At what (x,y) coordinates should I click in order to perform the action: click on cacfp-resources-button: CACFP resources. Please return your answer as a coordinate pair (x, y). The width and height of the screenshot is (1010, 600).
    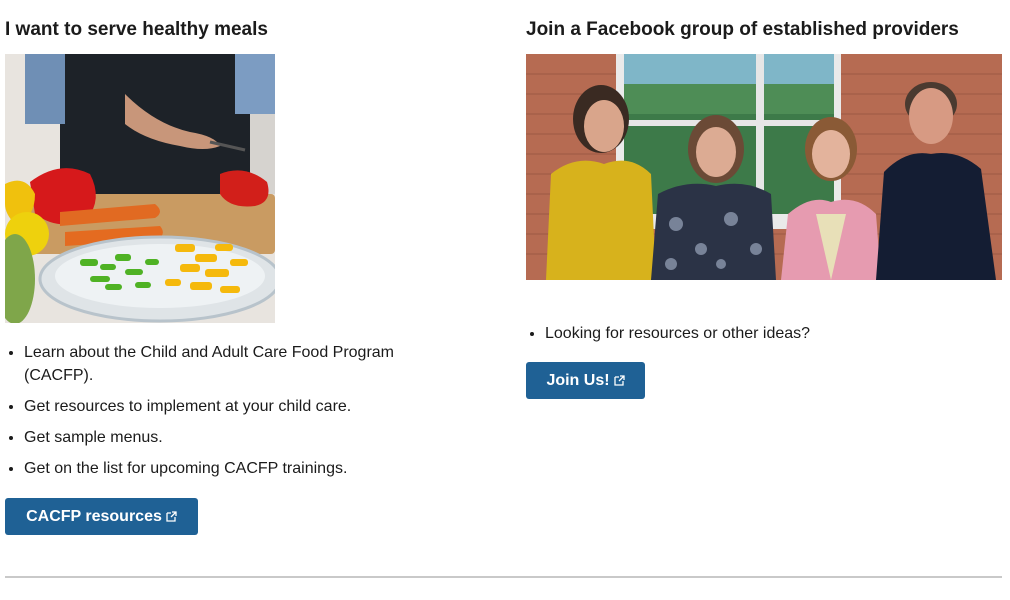
    Looking at the image, I should click on (101, 516).